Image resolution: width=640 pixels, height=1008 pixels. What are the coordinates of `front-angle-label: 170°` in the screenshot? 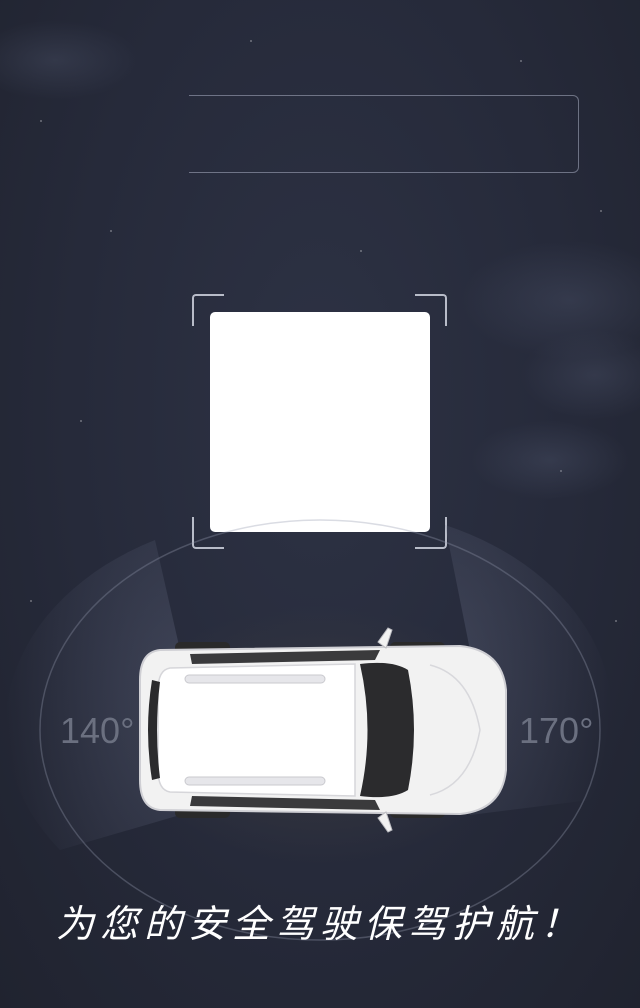 It's located at (556, 730).